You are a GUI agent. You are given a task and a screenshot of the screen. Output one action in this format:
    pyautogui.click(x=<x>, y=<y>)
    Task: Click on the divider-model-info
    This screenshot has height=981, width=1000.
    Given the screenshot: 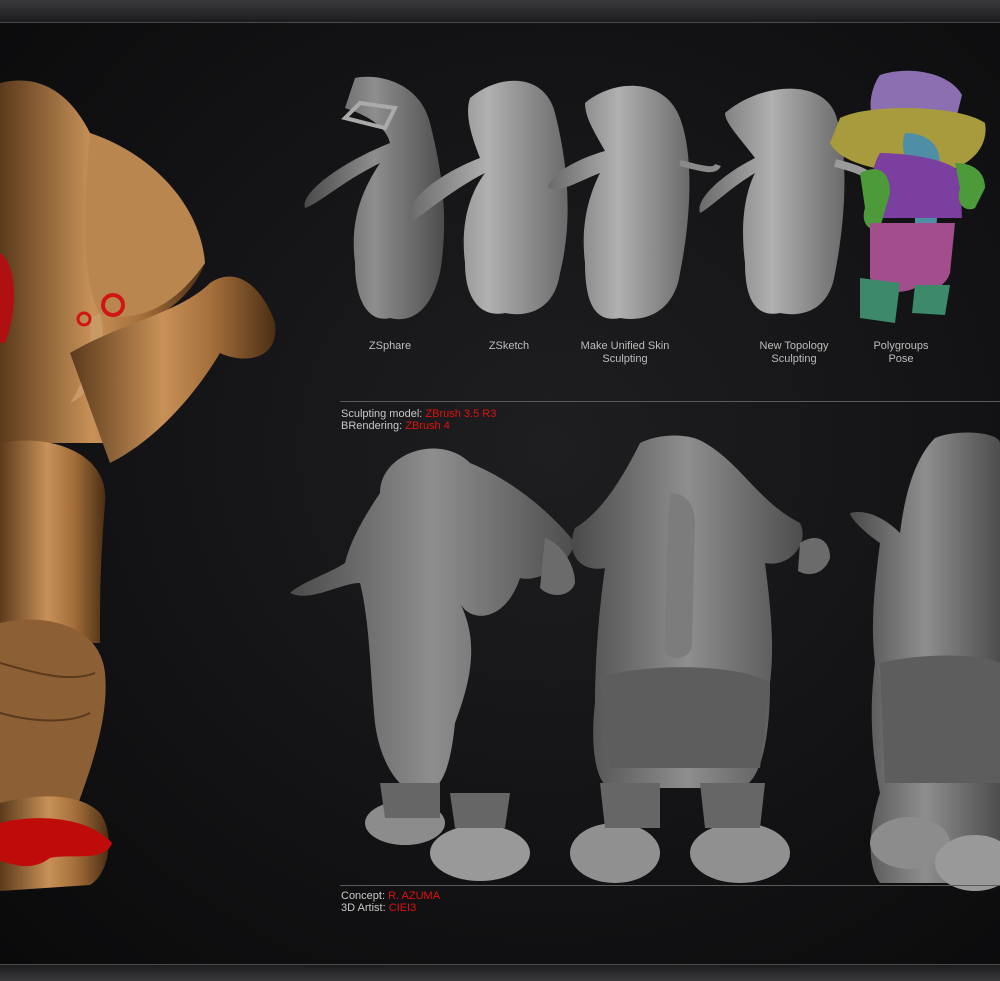 What is the action you would take?
    pyautogui.click(x=670, y=401)
    